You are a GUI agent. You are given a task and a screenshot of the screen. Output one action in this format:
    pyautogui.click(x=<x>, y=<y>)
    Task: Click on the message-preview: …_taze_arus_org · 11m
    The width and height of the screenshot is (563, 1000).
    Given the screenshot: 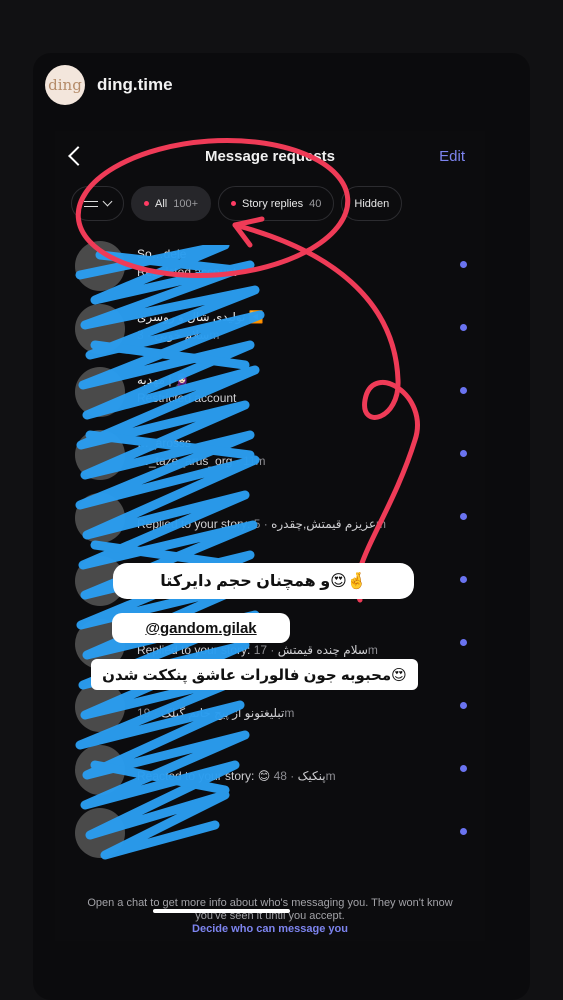 What is the action you would take?
    pyautogui.click(x=201, y=461)
    